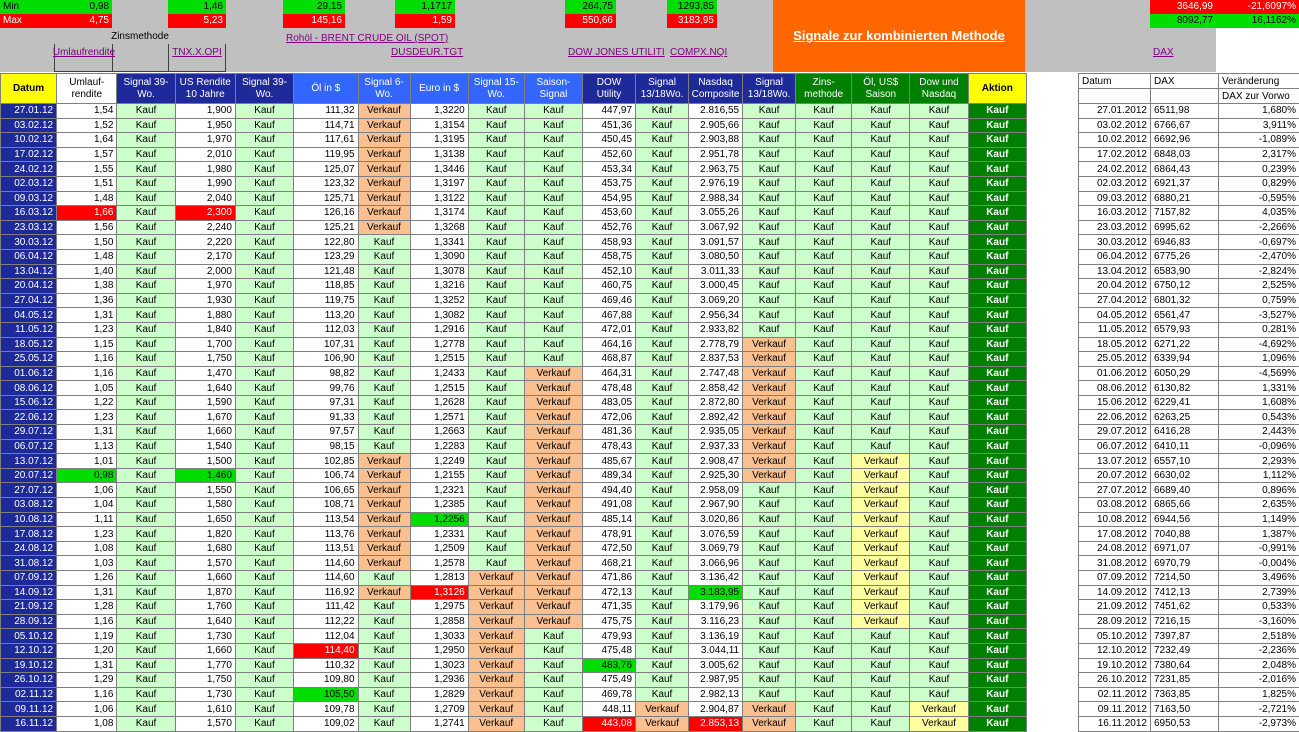 This screenshot has width=1299, height=732. What do you see at coordinates (1185, 213) in the screenshot?
I see `dax-value: 7157,82` at bounding box center [1185, 213].